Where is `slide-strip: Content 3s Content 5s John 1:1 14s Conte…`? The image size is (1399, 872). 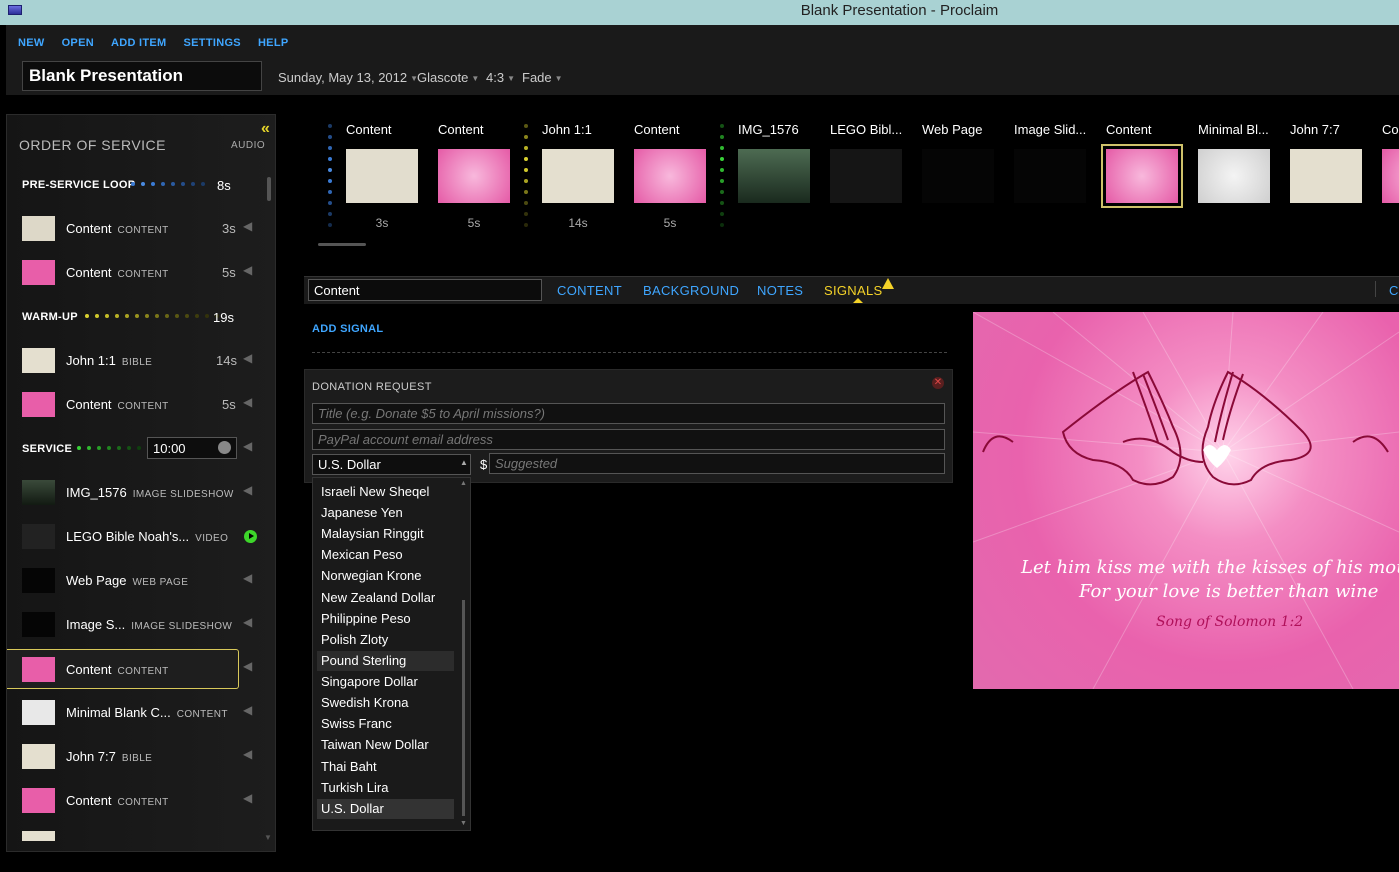 slide-strip: Content 3s Content 5s John 1:1 14s Conte… is located at coordinates (852, 183).